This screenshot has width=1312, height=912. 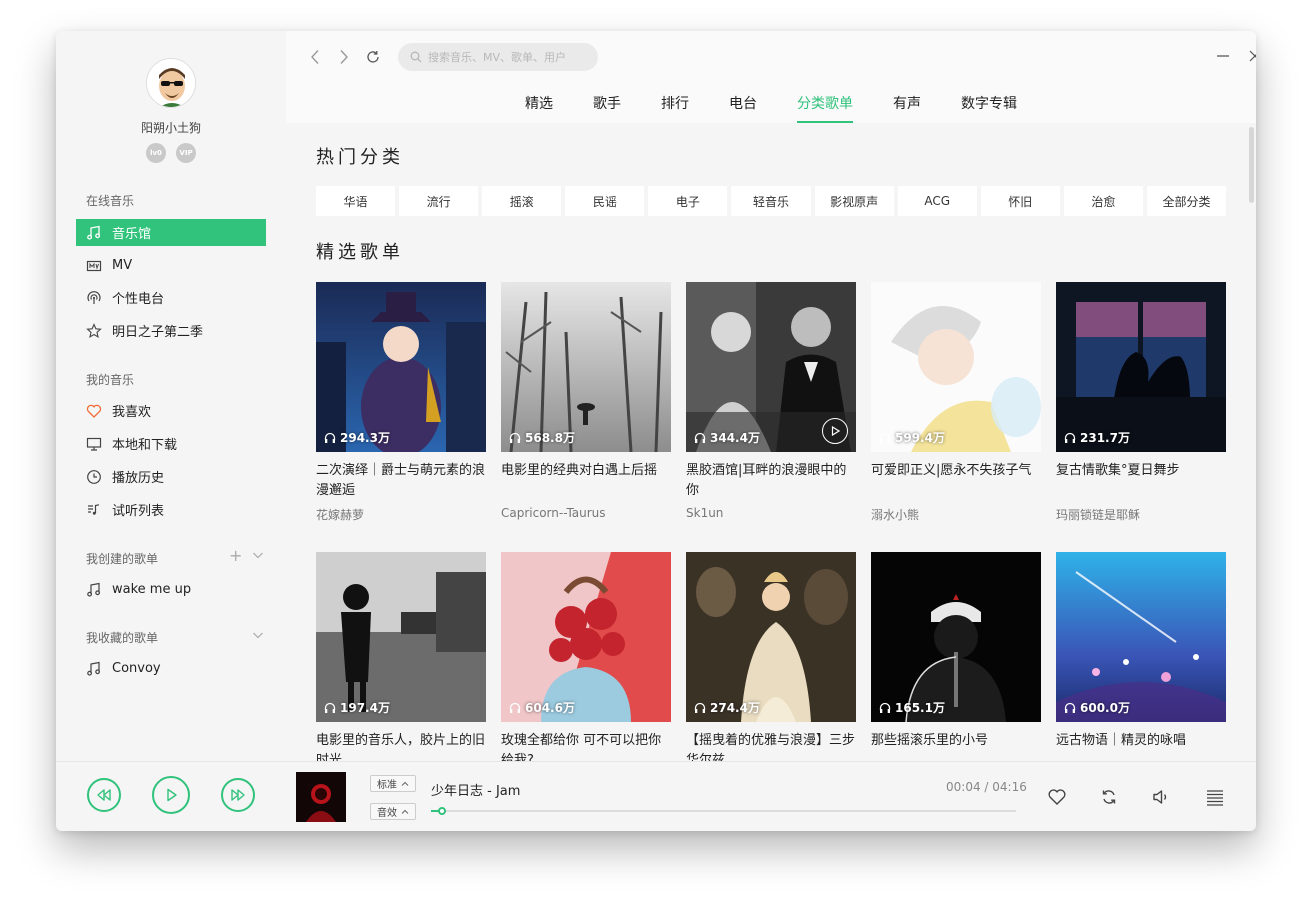 I want to click on tab-digital-albums: 数字专辑, so click(x=989, y=108).